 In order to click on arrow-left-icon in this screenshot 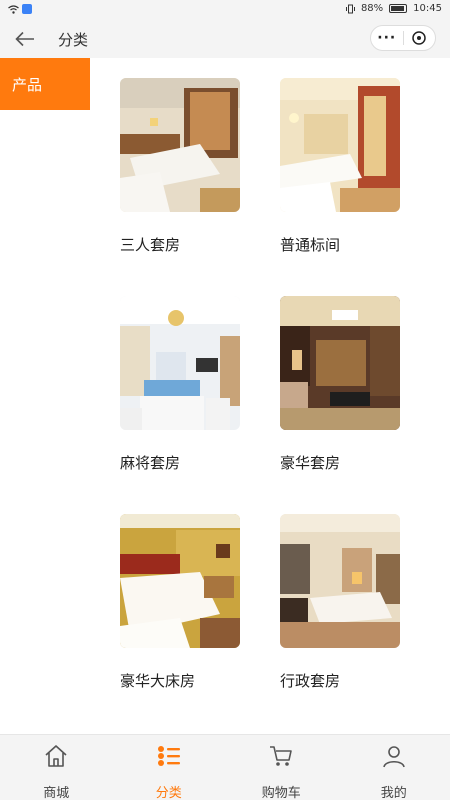, I will do `click(24, 39)`.